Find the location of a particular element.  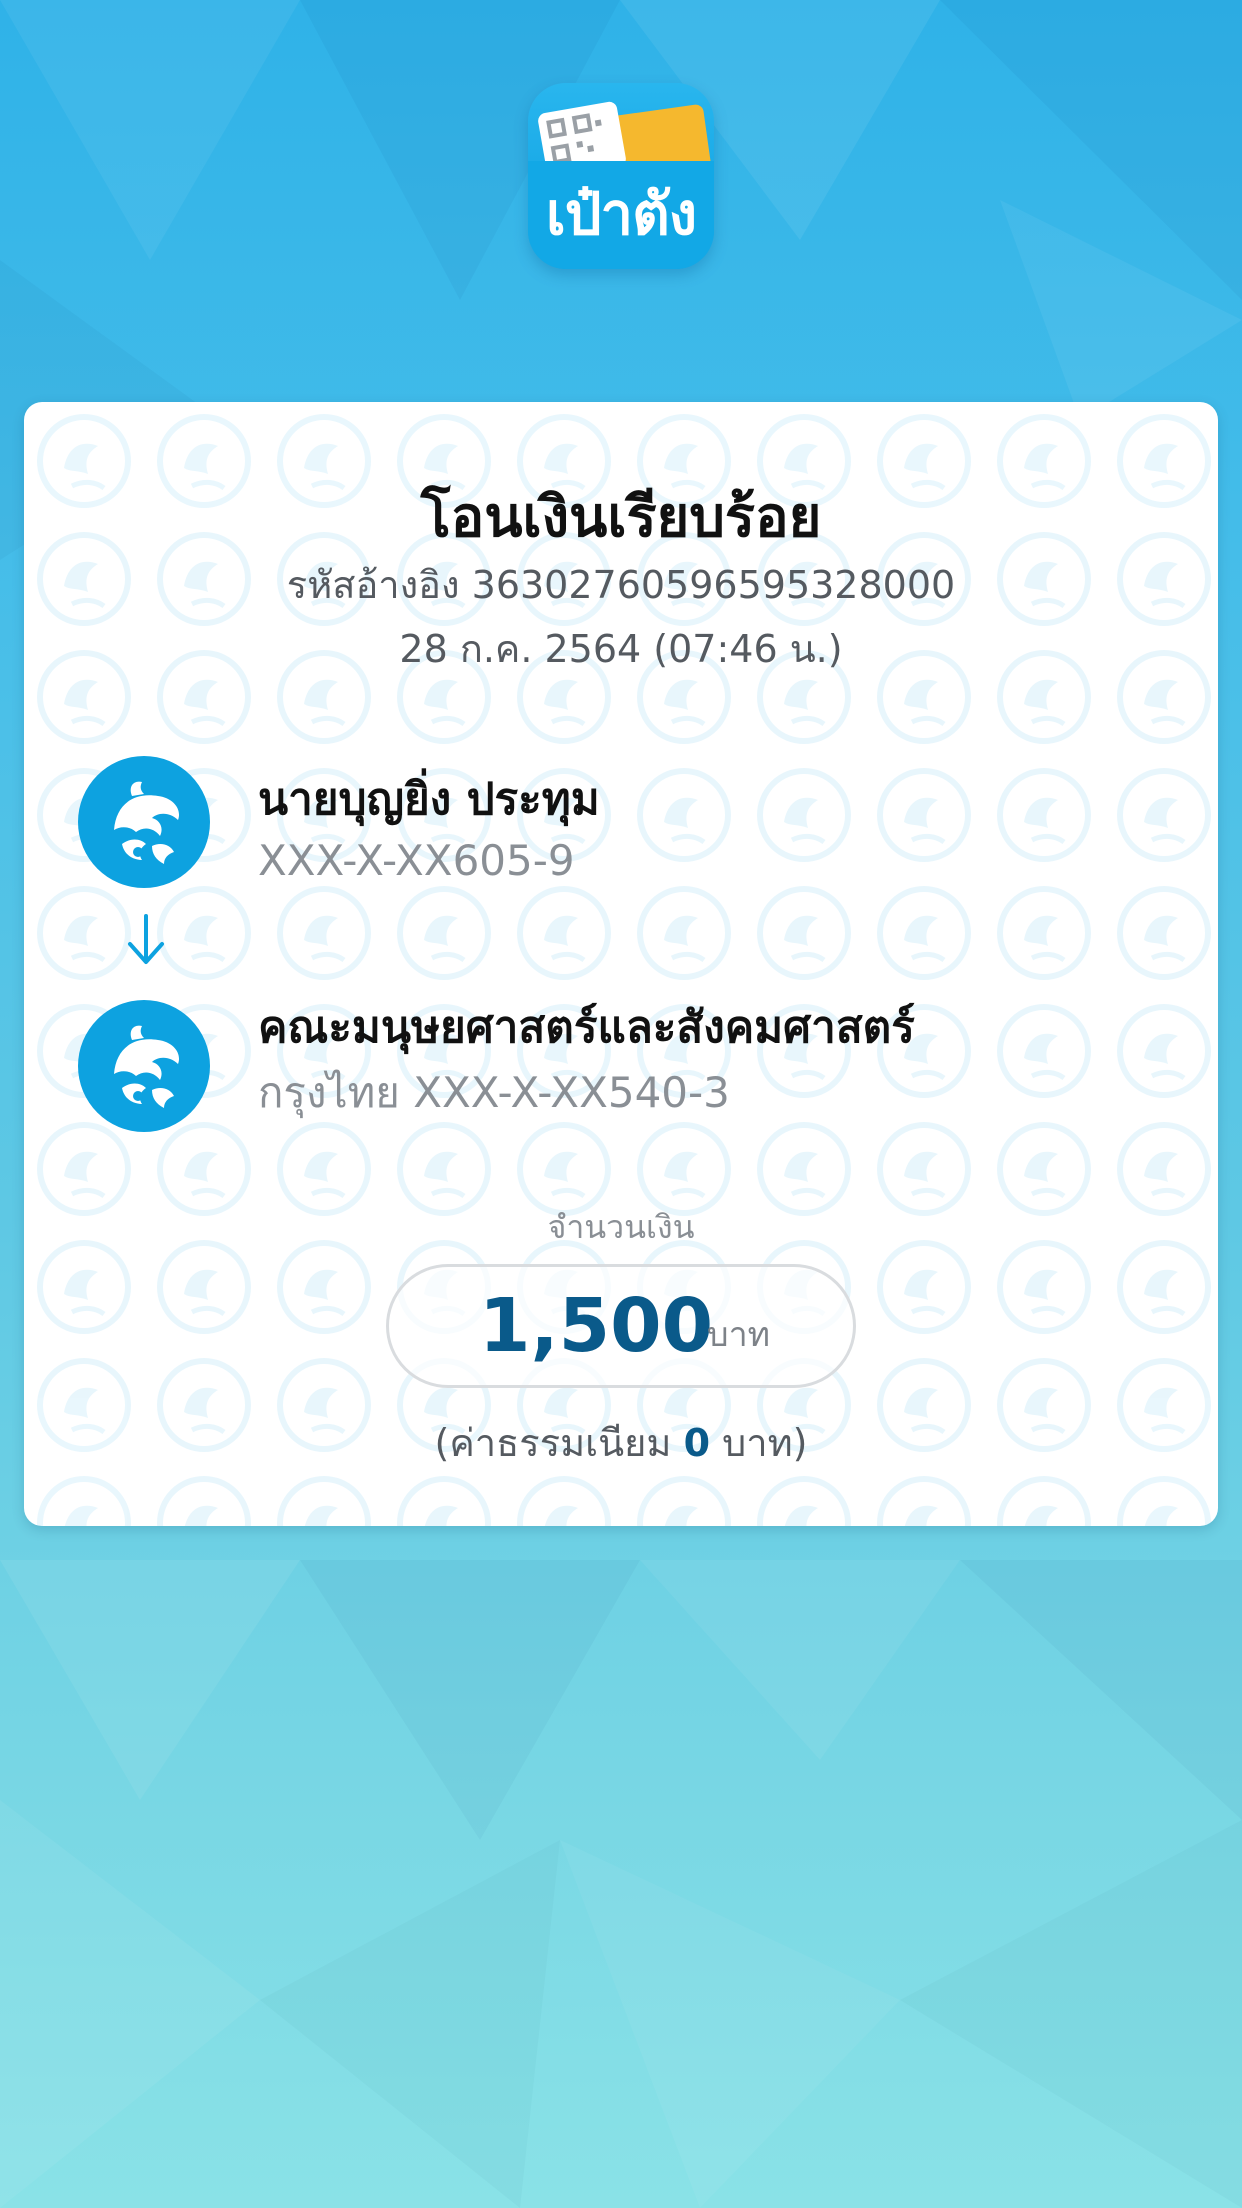

amount-unit: บาท is located at coordinates (739, 1335).